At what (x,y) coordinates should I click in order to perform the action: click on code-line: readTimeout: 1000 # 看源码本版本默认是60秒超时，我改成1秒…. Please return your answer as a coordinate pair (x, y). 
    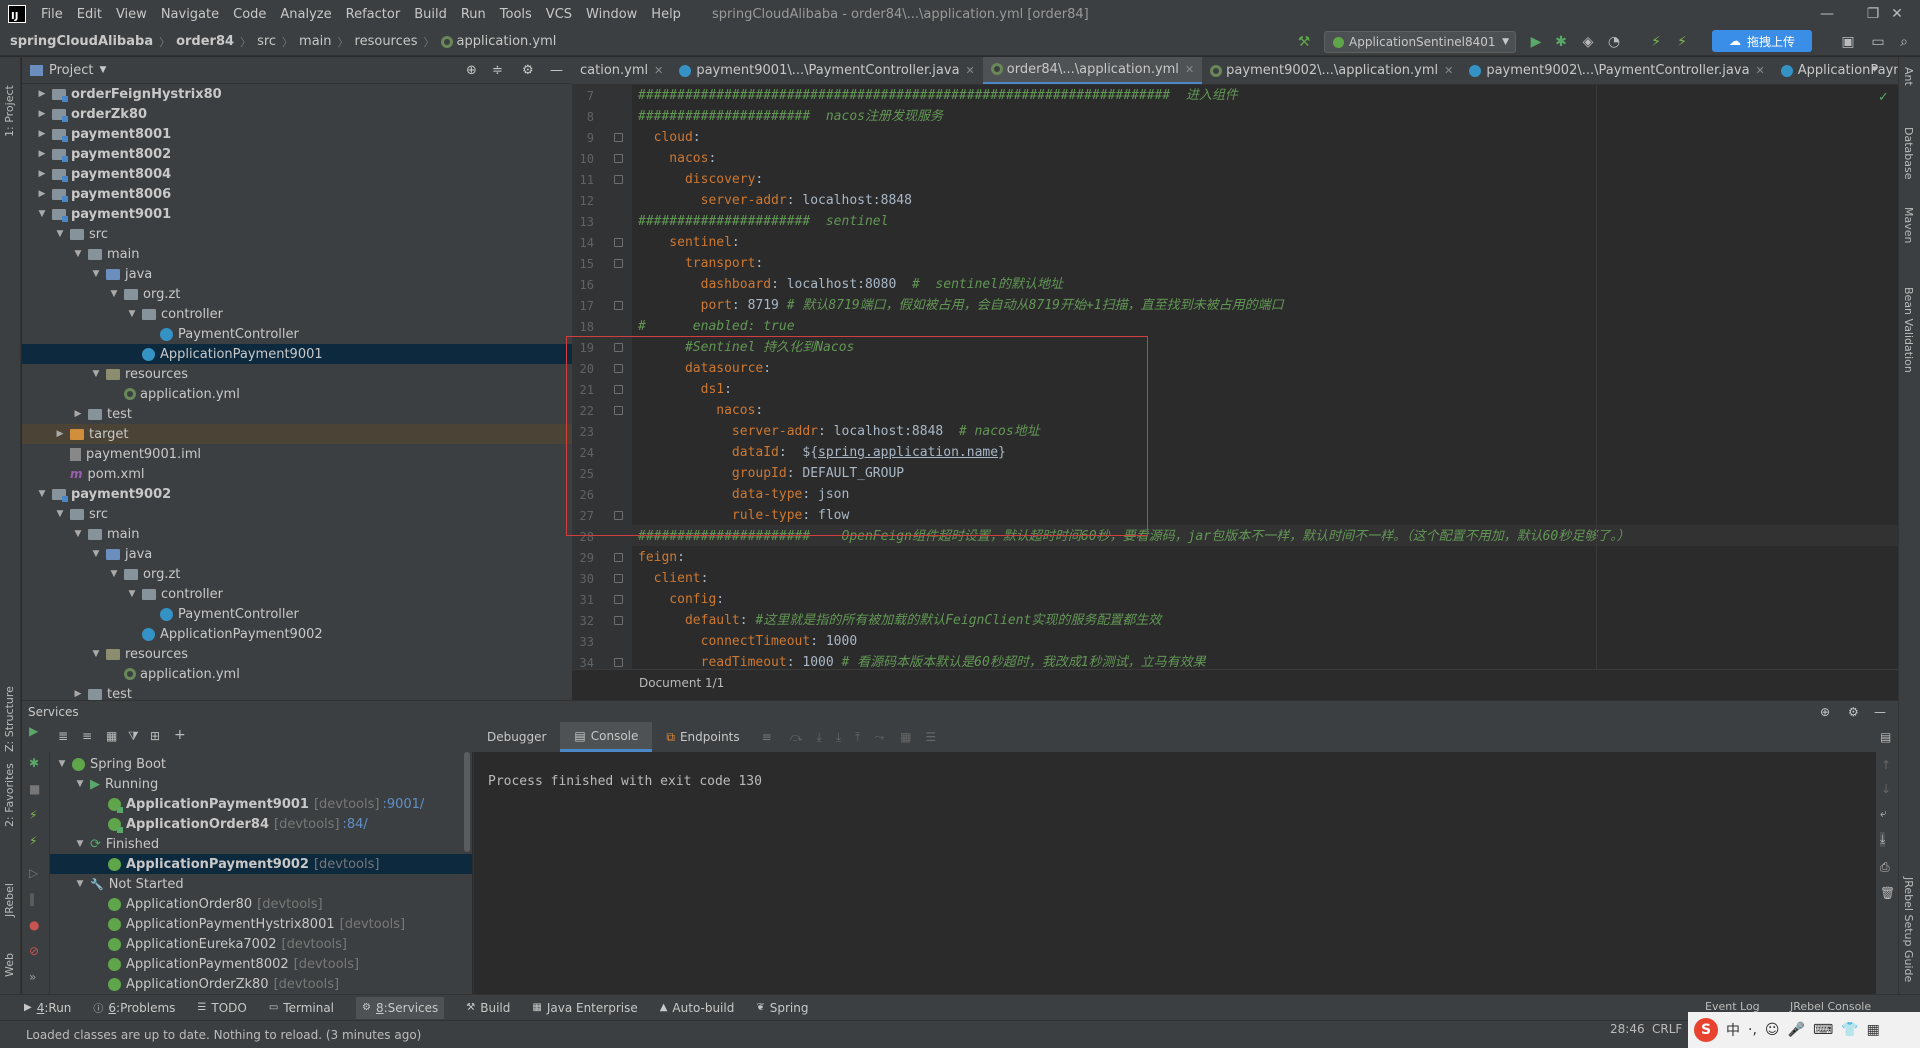
    Looking at the image, I should click on (922, 660).